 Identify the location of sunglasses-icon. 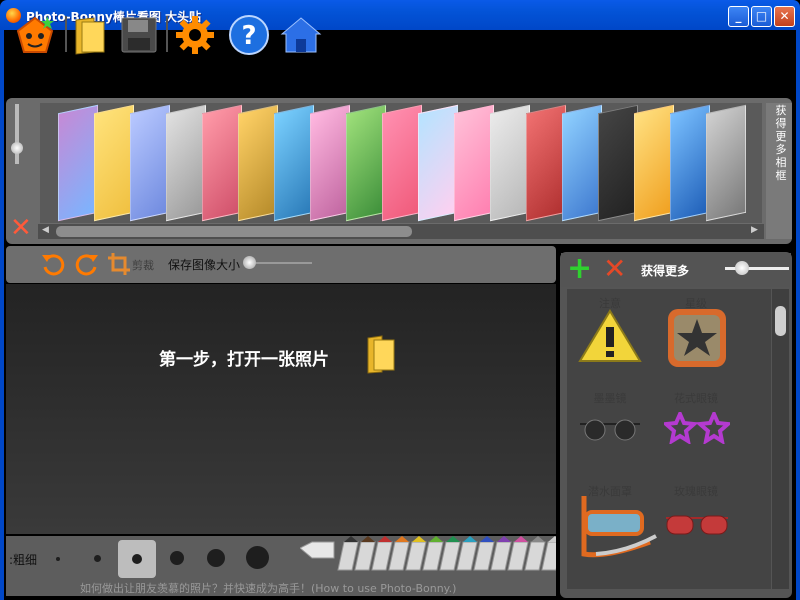
(610, 430).